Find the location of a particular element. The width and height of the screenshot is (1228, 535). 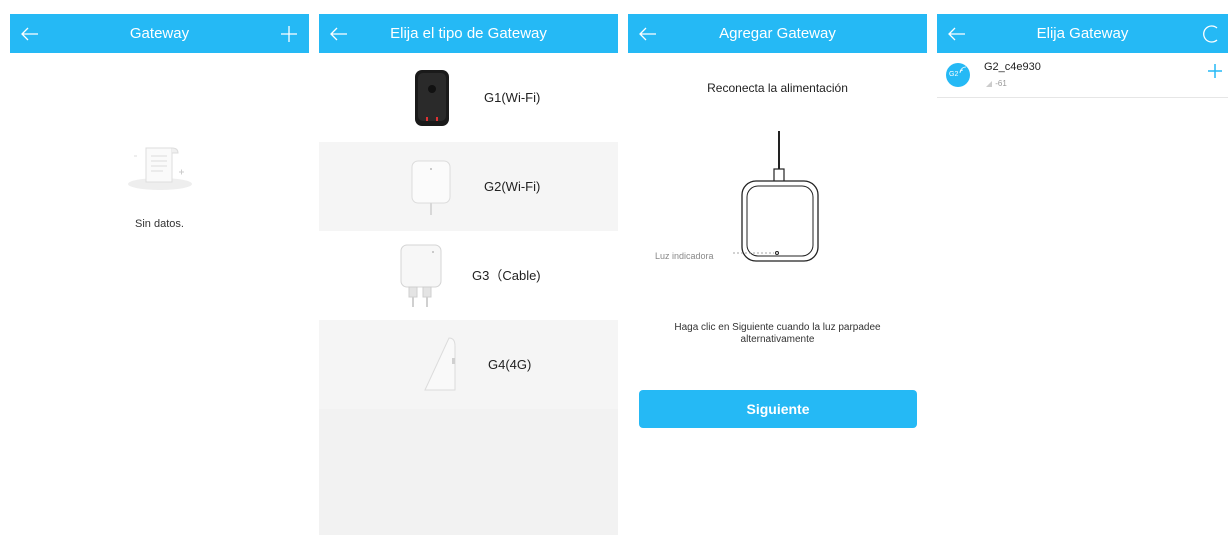

page-title: Agregar Gateway is located at coordinates (777, 33).